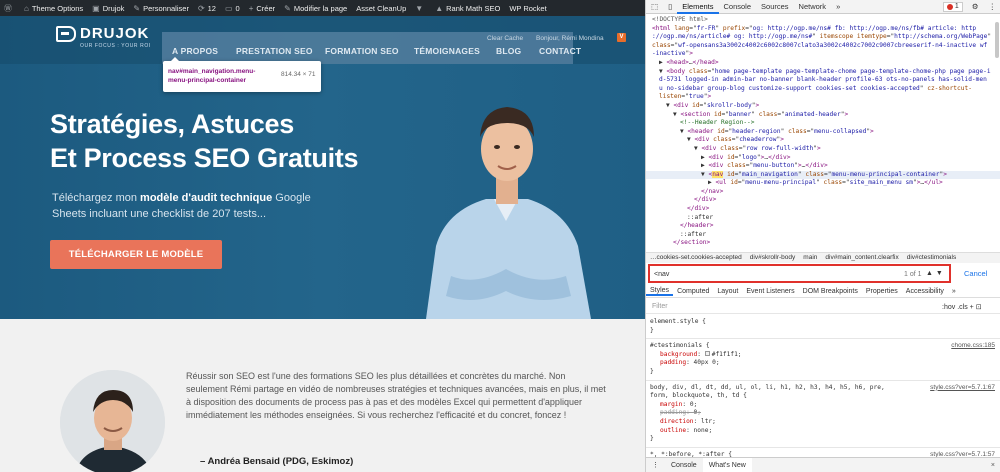 The image size is (1000, 472). What do you see at coordinates (773, 257) in the screenshot?
I see `breadcrumb-item: div#skrollr-body` at bounding box center [773, 257].